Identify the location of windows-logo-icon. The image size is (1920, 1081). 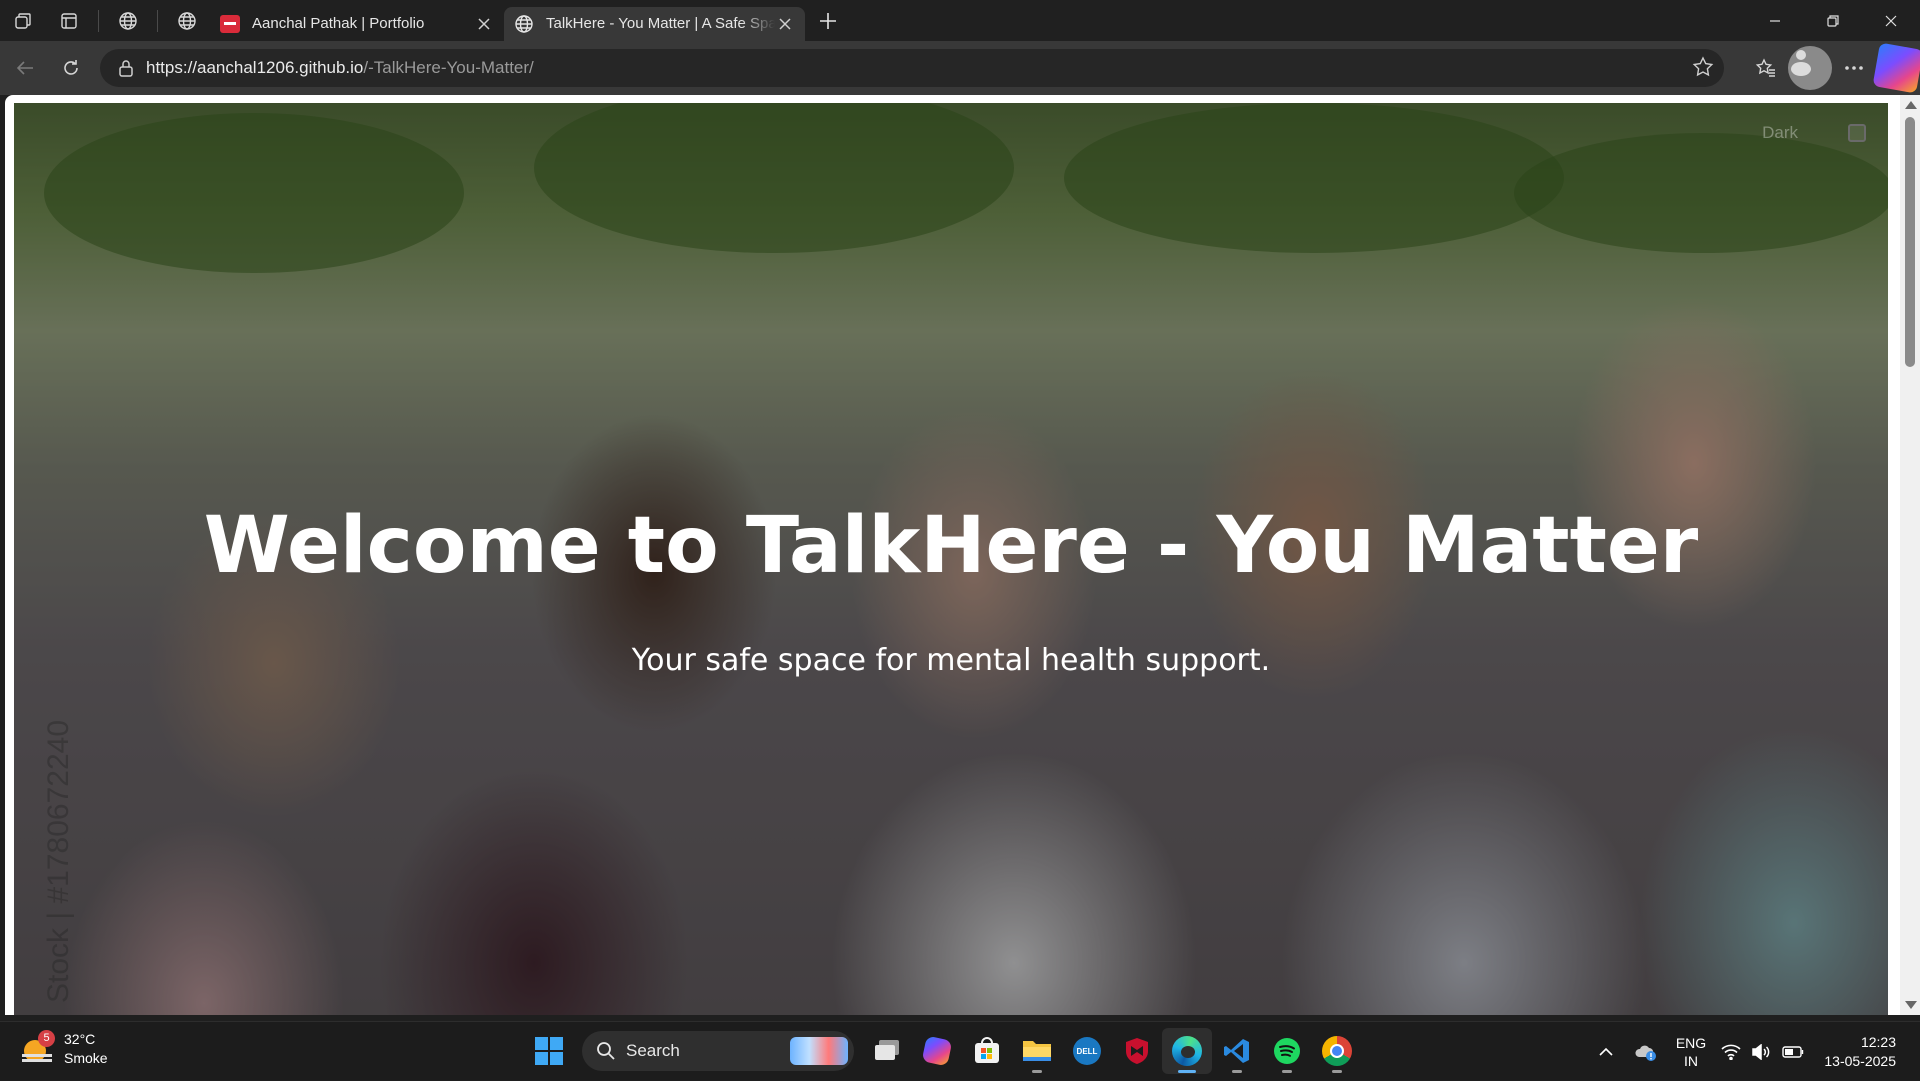
(549, 1051).